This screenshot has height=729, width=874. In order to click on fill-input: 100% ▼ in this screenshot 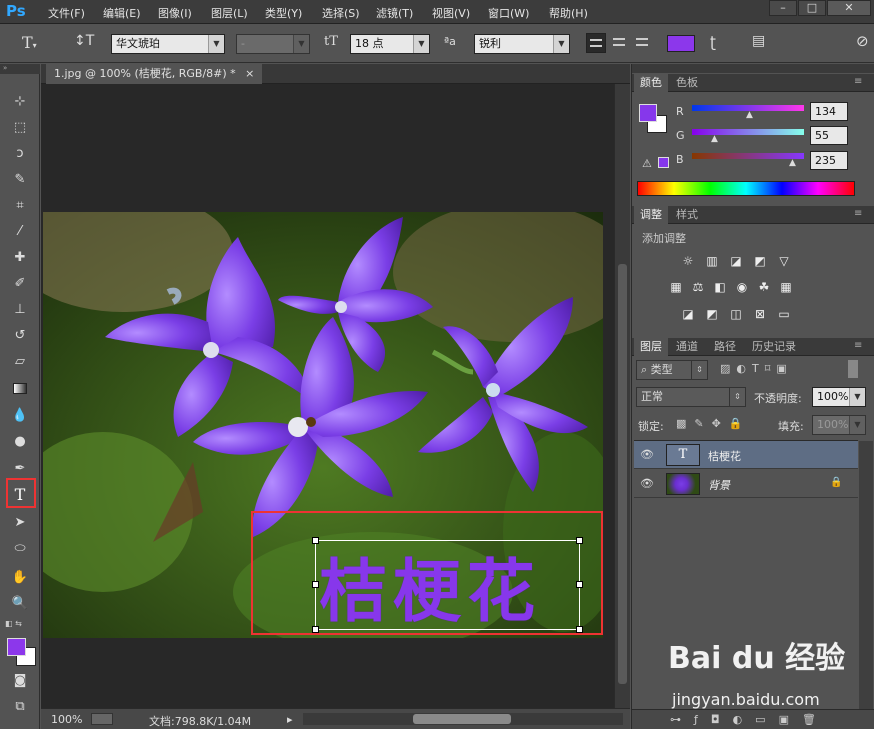, I will do `click(839, 425)`.